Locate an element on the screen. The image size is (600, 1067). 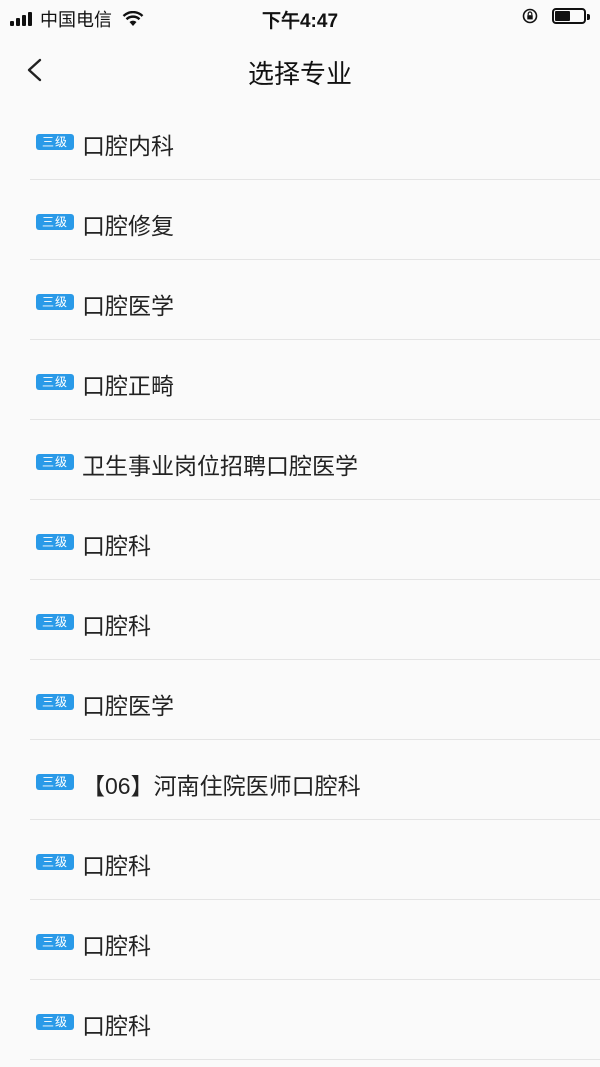
major-label: 口腔正畸 is located at coordinates (128, 386).